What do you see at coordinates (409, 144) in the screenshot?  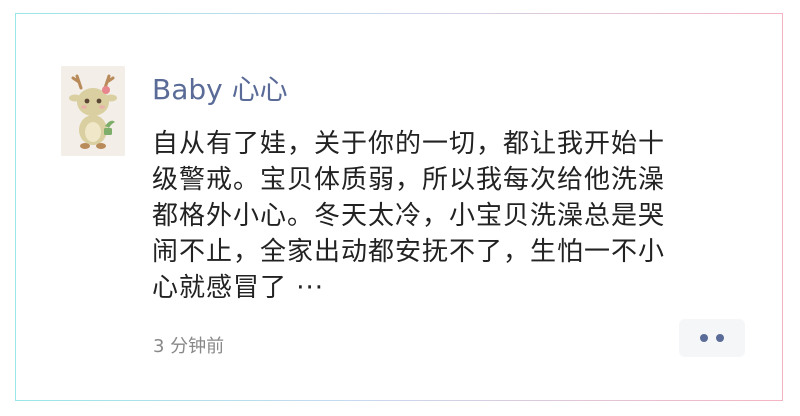 I see `post-text-line: 自从有了娃，关于你的一切，都让我开始十` at bounding box center [409, 144].